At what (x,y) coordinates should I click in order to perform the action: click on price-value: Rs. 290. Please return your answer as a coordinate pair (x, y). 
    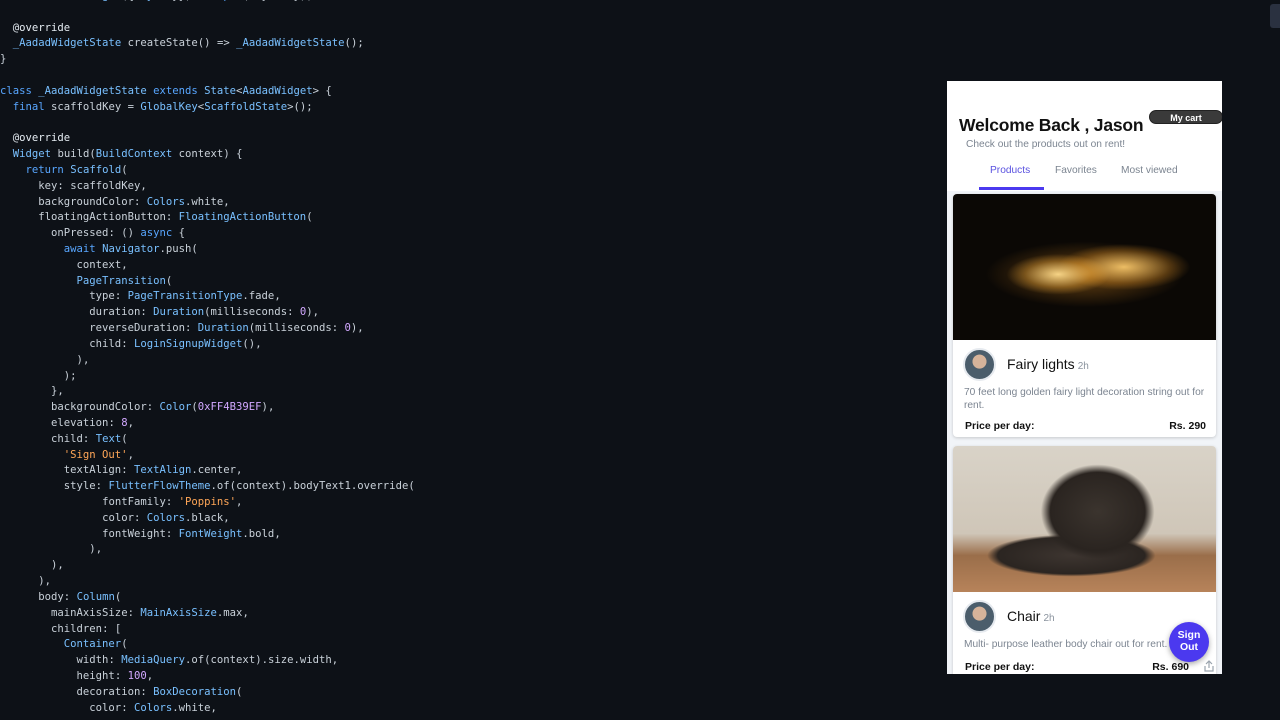
    Looking at the image, I should click on (1187, 426).